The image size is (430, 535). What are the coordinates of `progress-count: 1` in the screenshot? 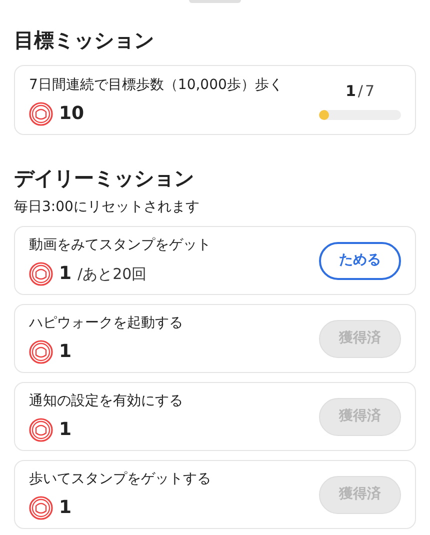 It's located at (350, 91).